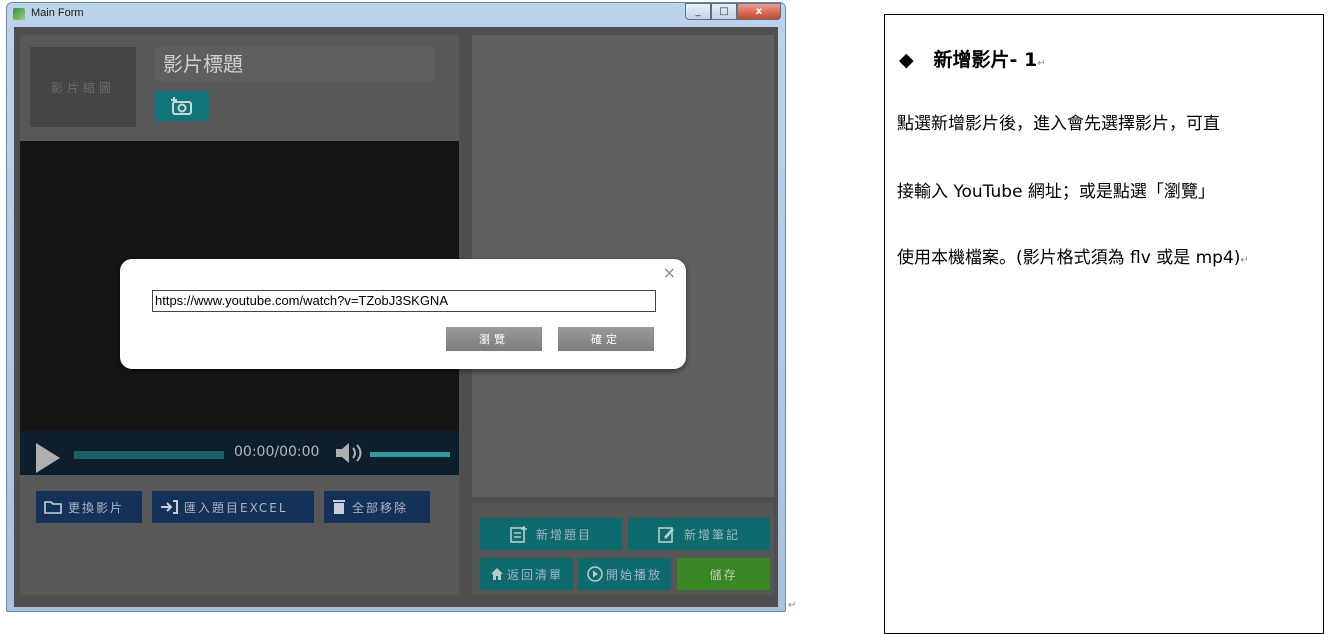 This screenshot has height=634, width=1343. I want to click on section-heading: ◆ 新增影片- 1↵, so click(972, 58).